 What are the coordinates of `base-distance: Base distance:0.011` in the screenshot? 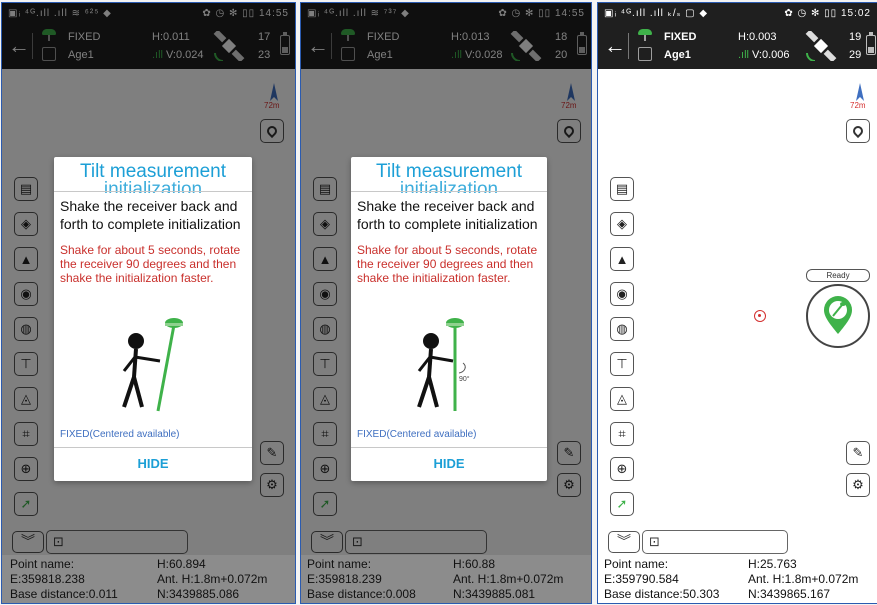 It's located at (64, 594).